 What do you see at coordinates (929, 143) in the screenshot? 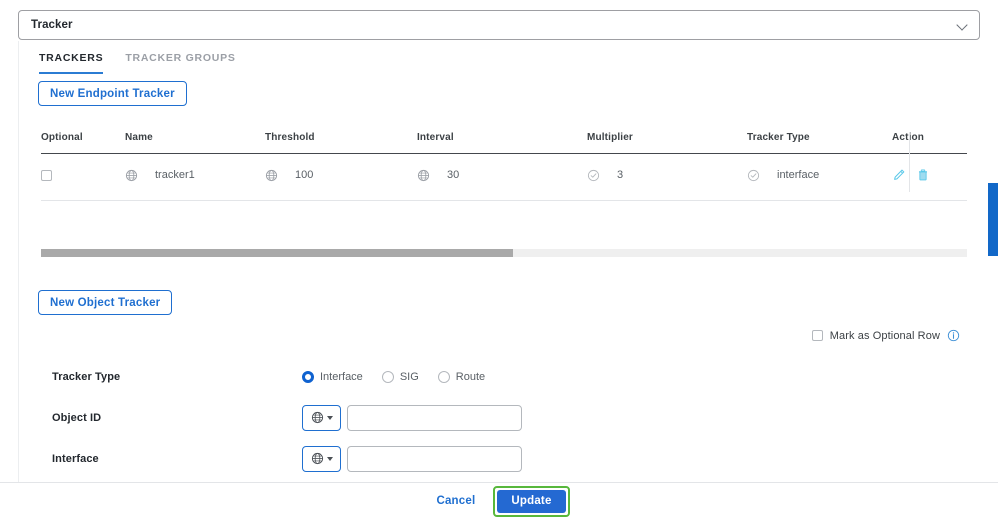
I see `column-header-action: Action` at bounding box center [929, 143].